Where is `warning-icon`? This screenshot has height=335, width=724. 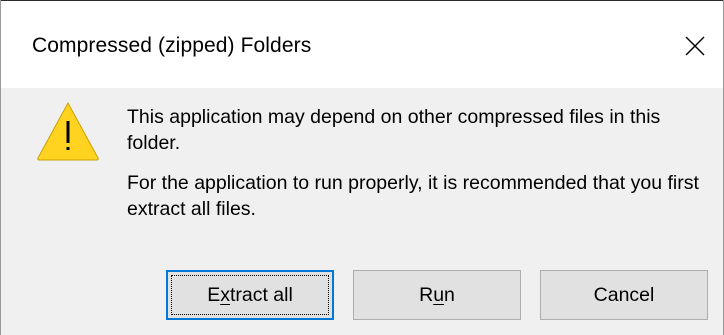
warning-icon is located at coordinates (68, 131).